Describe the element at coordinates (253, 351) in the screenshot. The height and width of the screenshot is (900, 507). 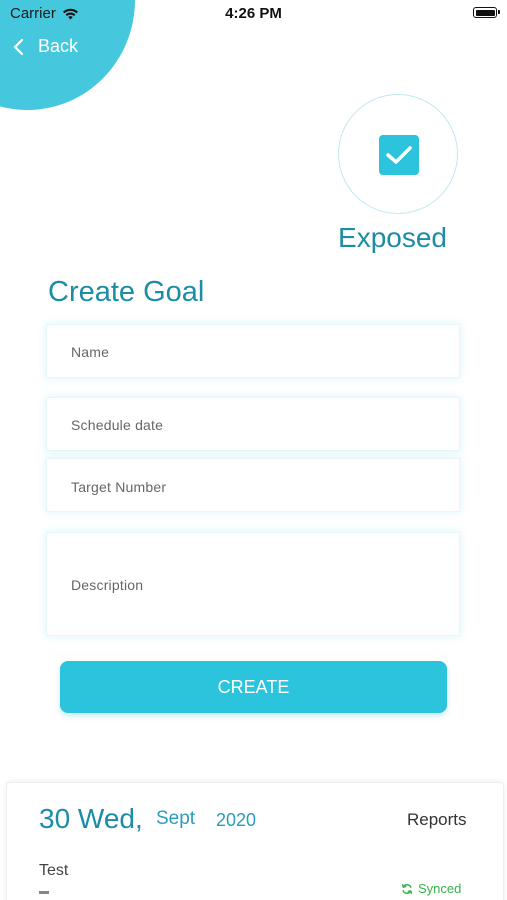
I see `name-input: Name` at that location.